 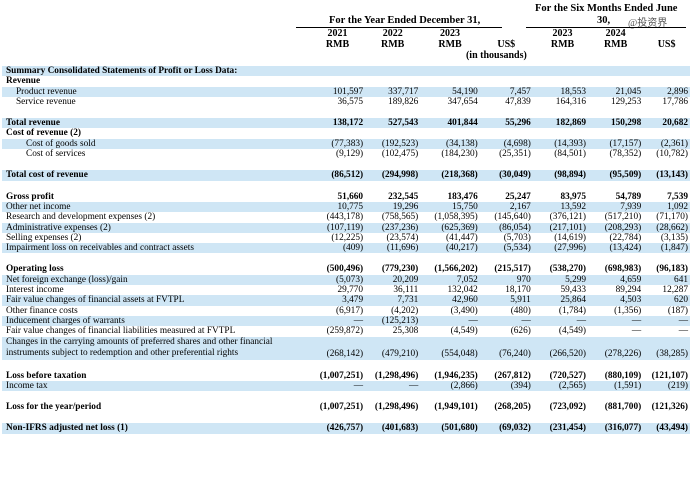 What do you see at coordinates (156, 321) in the screenshot?
I see `row-label: Inducement charges of warrants` at bounding box center [156, 321].